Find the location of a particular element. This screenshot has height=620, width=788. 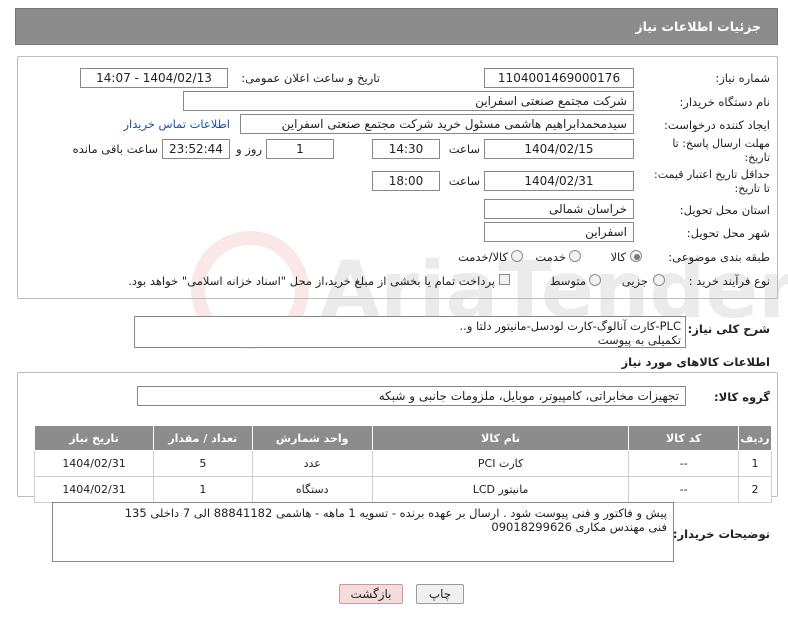

table-row: 2 -- مانیتور LCD دستگاه 1 1404/02/31 is located at coordinates (402, 489).